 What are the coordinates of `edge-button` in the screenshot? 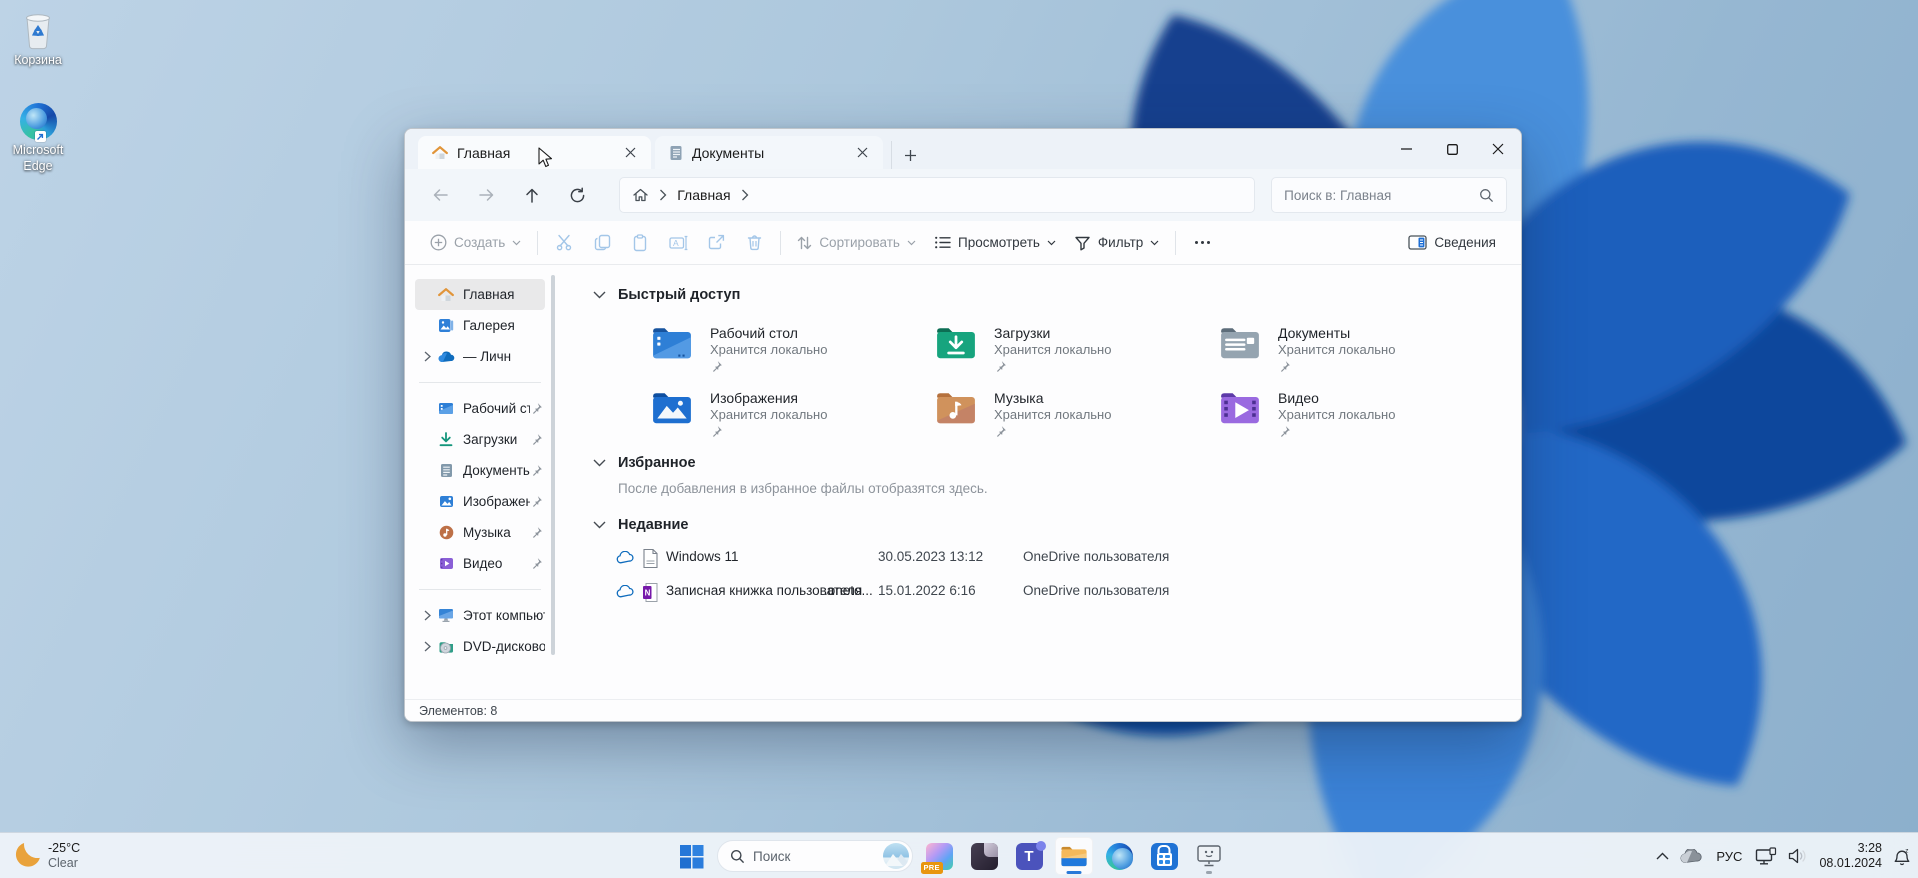 It's located at (1119, 856).